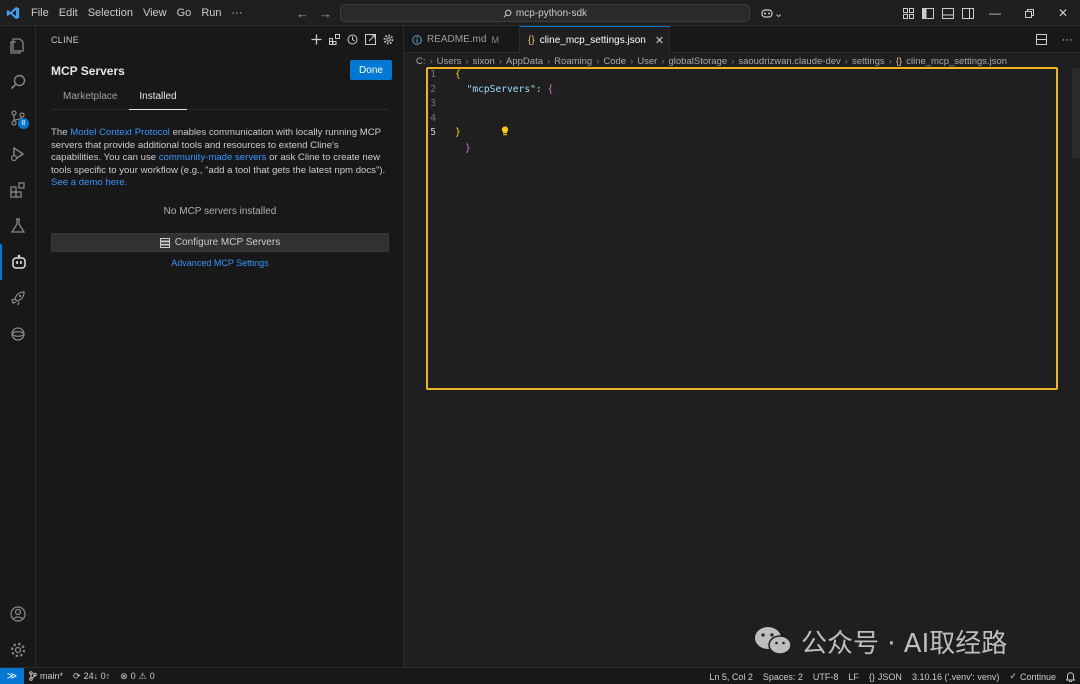 This screenshot has height=684, width=1080. What do you see at coordinates (868, 61) in the screenshot?
I see `breadcrumb-item: settings` at bounding box center [868, 61].